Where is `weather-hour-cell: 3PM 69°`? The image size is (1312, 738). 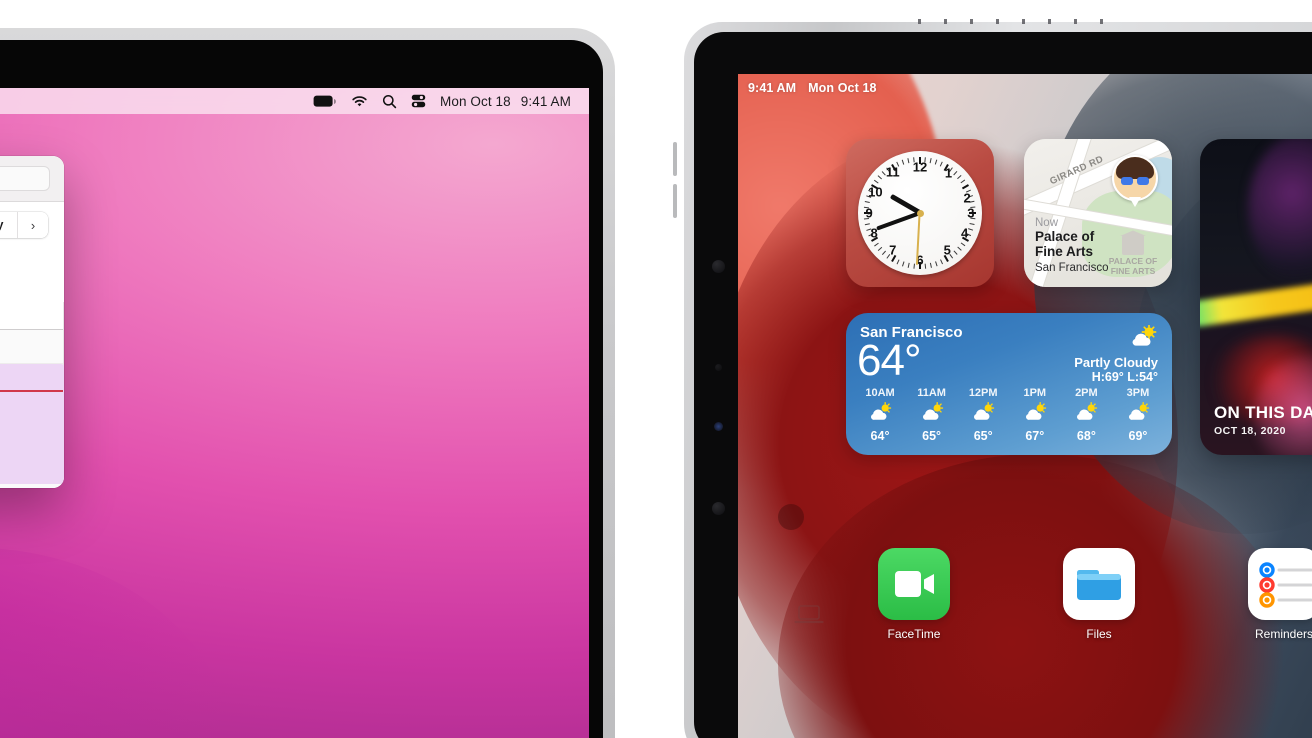
weather-hour-cell: 3PM 69° is located at coordinates (1138, 415).